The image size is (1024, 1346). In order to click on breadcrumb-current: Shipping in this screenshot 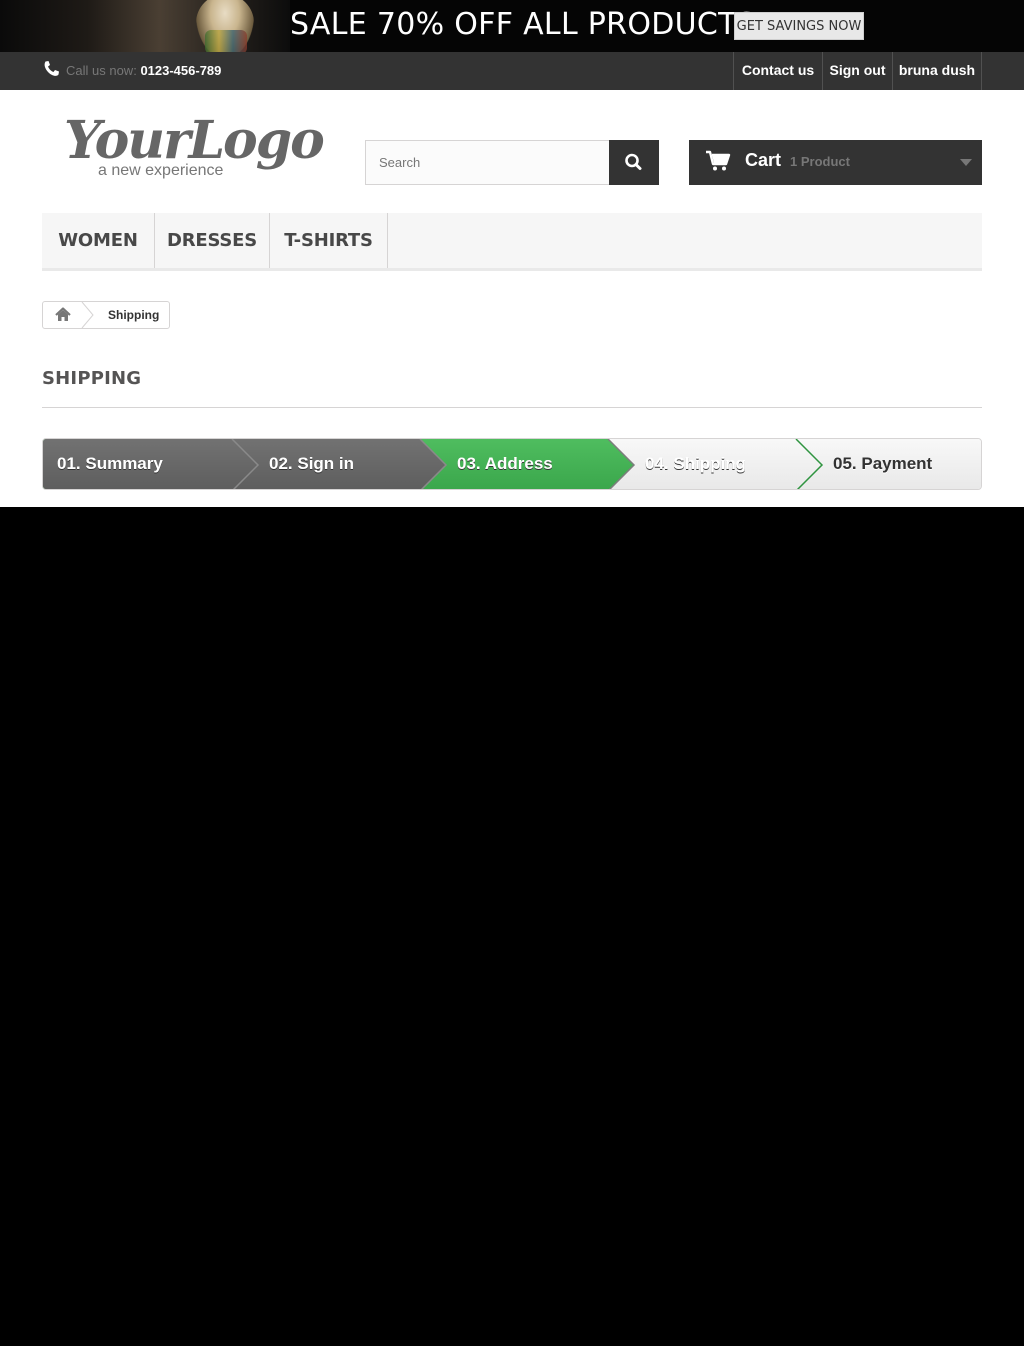, I will do `click(134, 315)`.